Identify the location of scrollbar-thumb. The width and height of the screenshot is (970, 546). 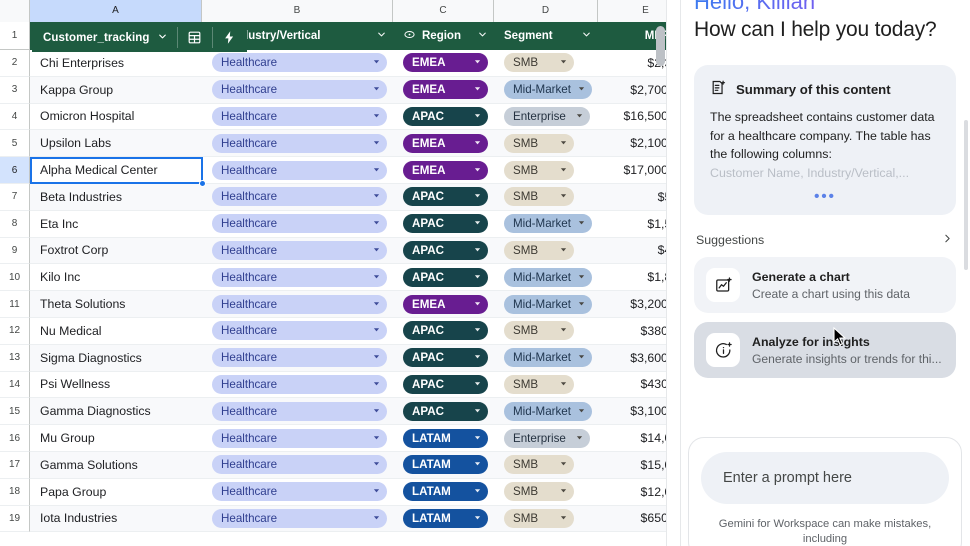
(660, 46).